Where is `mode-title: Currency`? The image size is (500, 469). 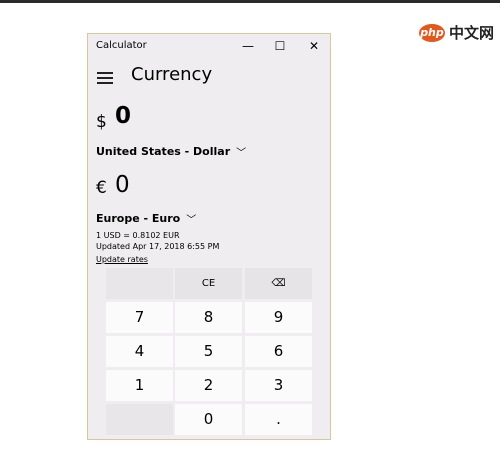 mode-title: Currency is located at coordinates (172, 74).